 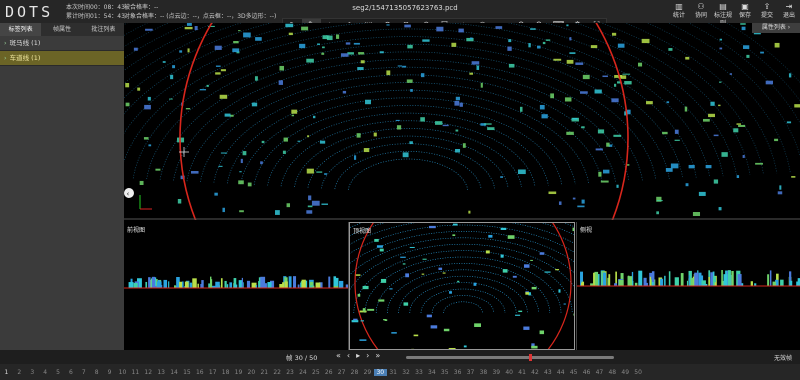 What do you see at coordinates (302, 372) in the screenshot?
I see `frame-cell: 24` at bounding box center [302, 372].